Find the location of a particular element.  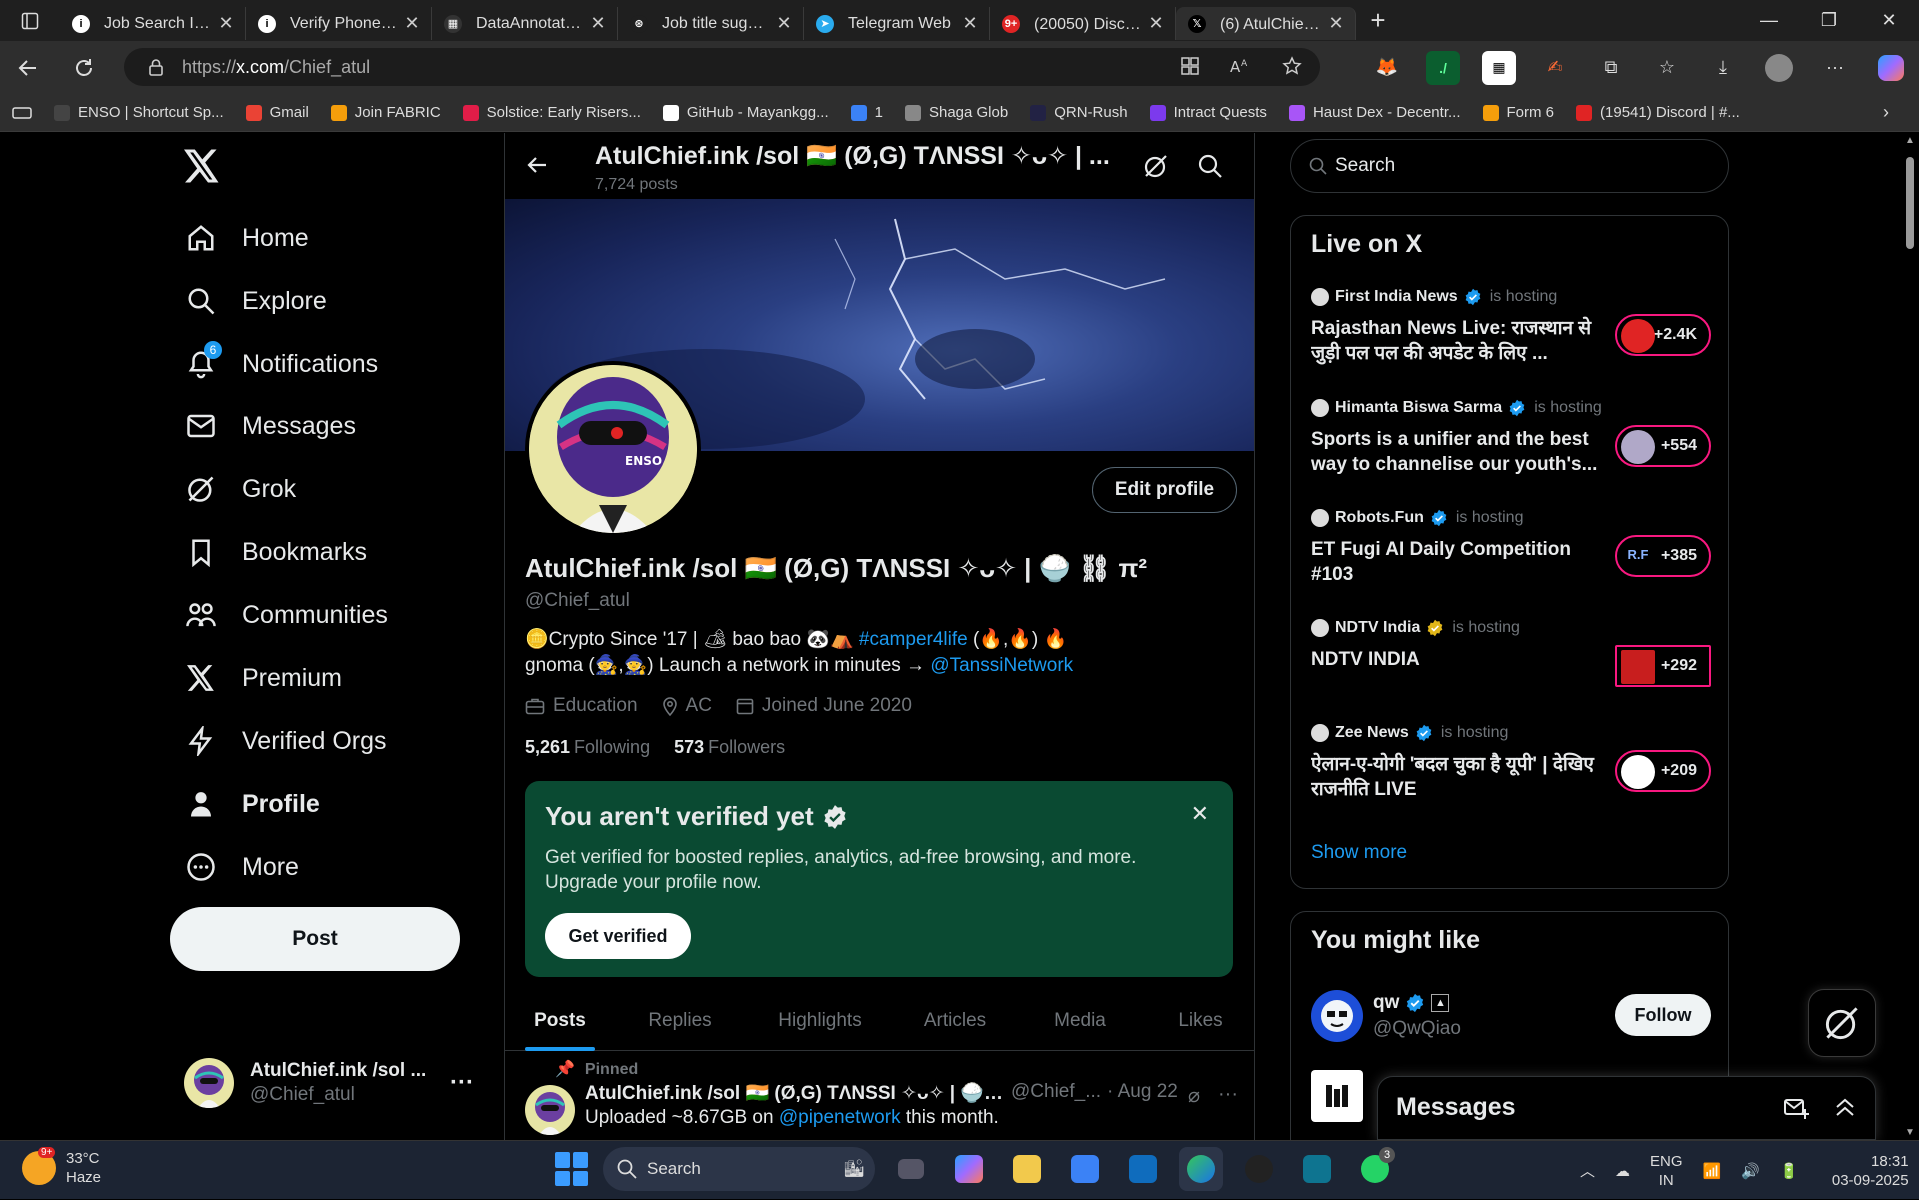

minimize-button: — is located at coordinates (1769, 20).